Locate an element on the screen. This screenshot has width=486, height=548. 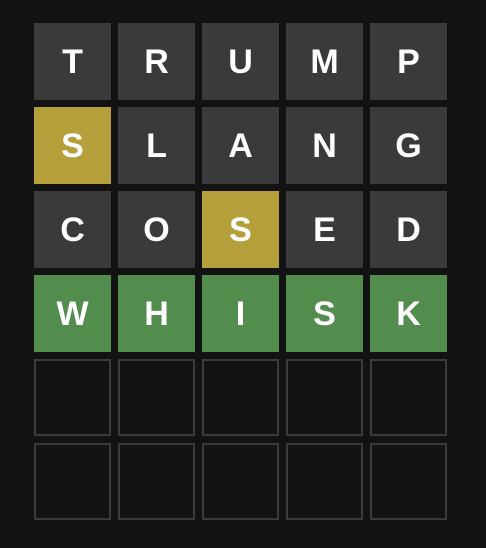
tile-r5-c4 is located at coordinates (324, 397).